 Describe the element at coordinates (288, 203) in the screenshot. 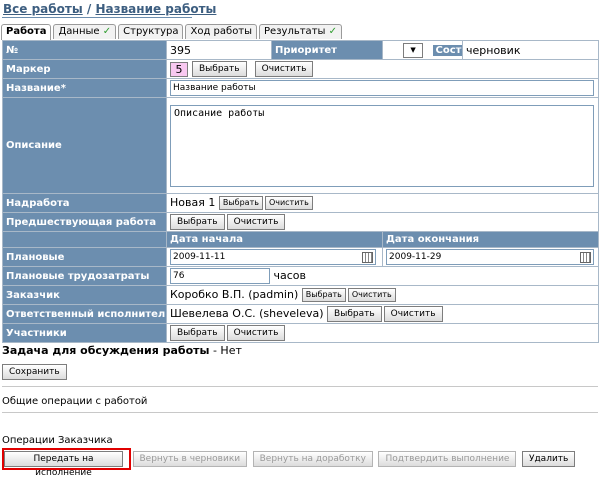

I see `parent-clear-button: Очистить` at that location.